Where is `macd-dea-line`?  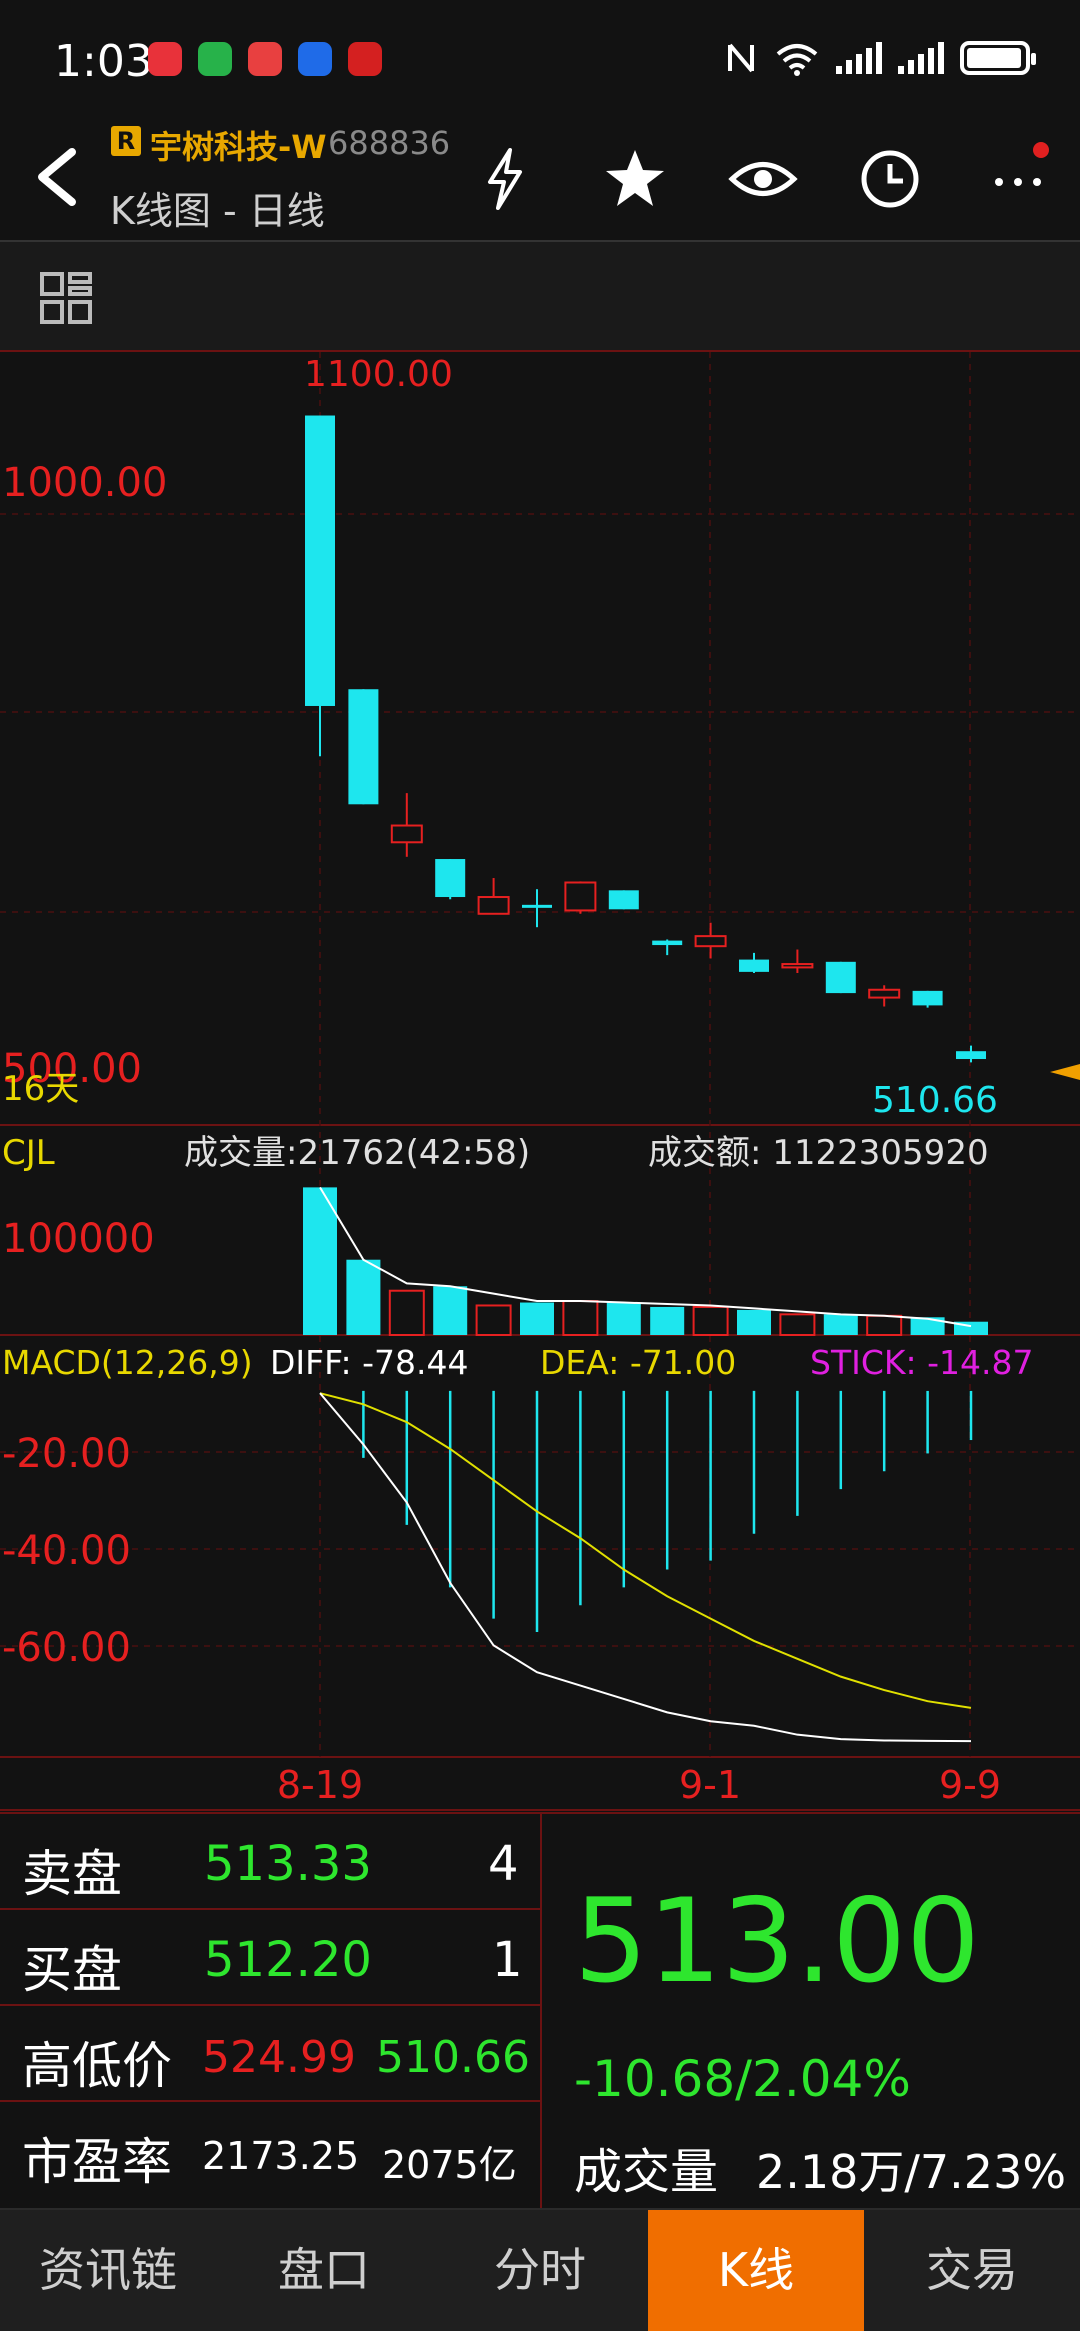 macd-dea-line is located at coordinates (645, 1550).